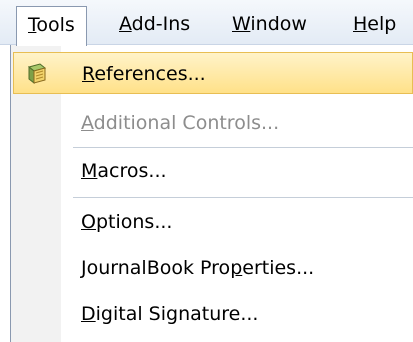 This screenshot has height=342, width=413. I want to click on menu-add-ins-accel: A, so click(125, 24).